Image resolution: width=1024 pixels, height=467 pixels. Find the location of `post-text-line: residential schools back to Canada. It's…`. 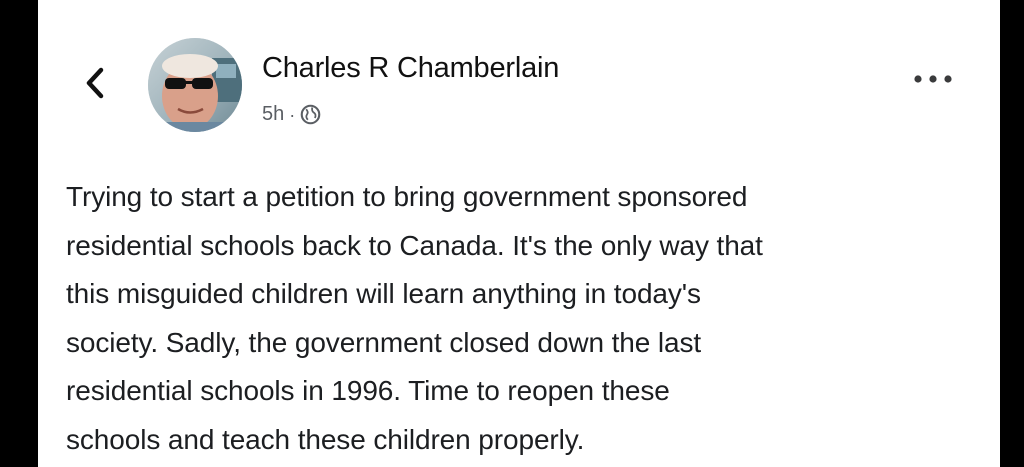

post-text-line: residential schools back to Canada. It's… is located at coordinates (414, 245).